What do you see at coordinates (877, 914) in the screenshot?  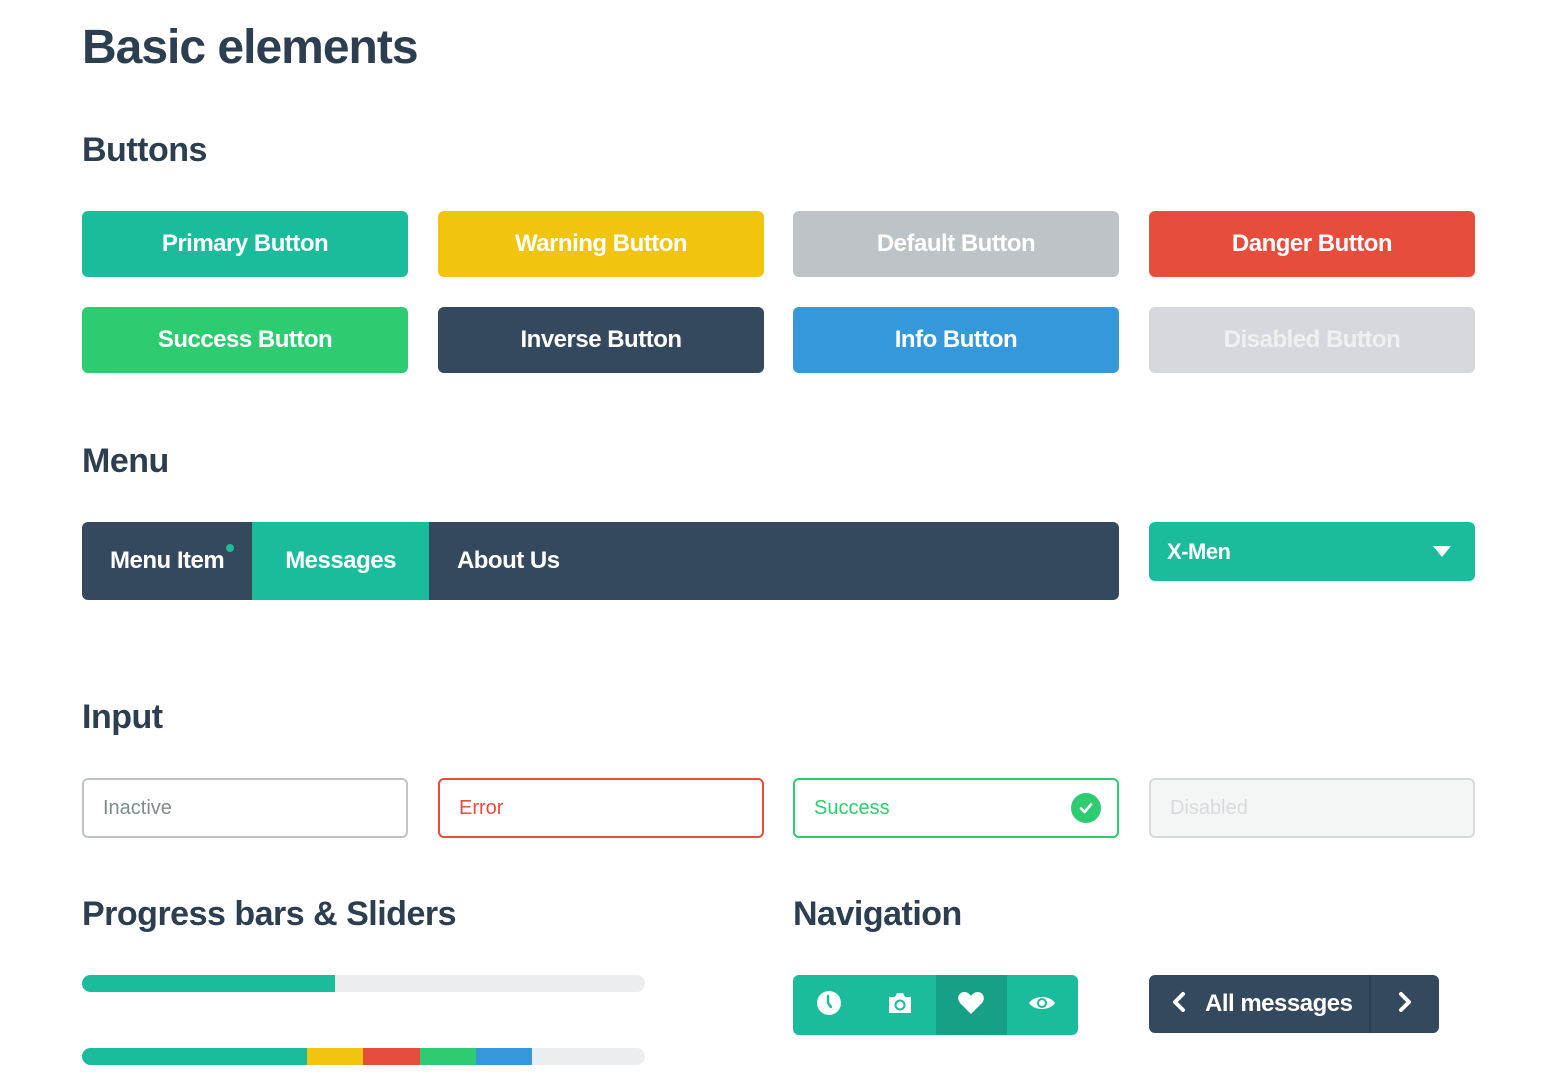 I see `section-title-navigation: Navigation` at bounding box center [877, 914].